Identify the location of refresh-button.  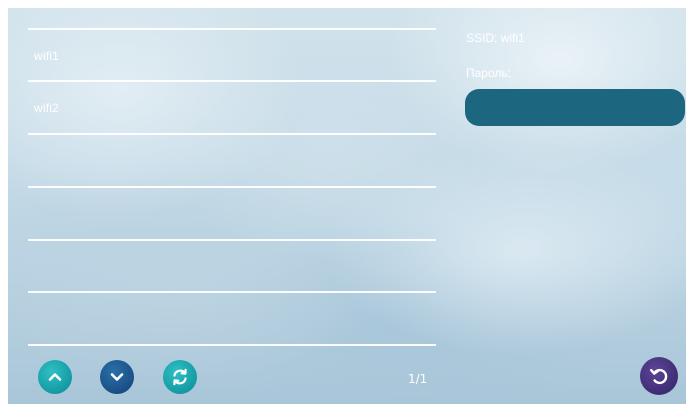
(180, 377).